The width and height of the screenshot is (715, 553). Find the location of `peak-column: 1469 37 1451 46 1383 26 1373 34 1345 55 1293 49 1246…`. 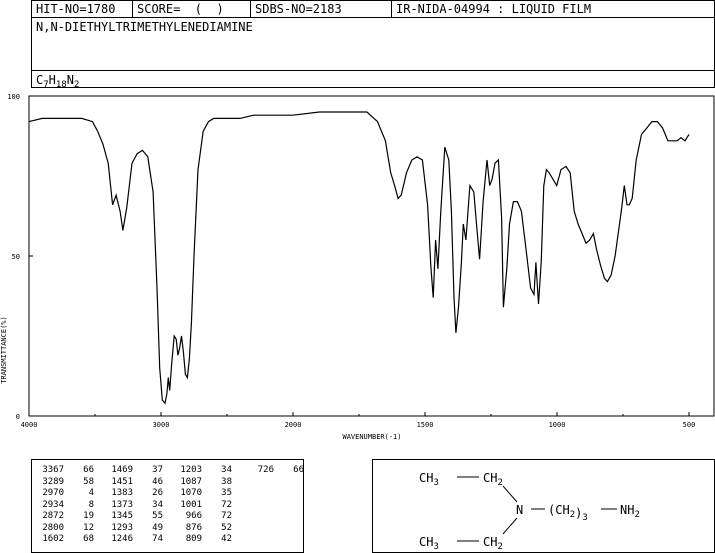

peak-column: 1469 37 1451 46 1383 26 1373 34 1345 55 1293 49 1246… is located at coordinates (133, 505).